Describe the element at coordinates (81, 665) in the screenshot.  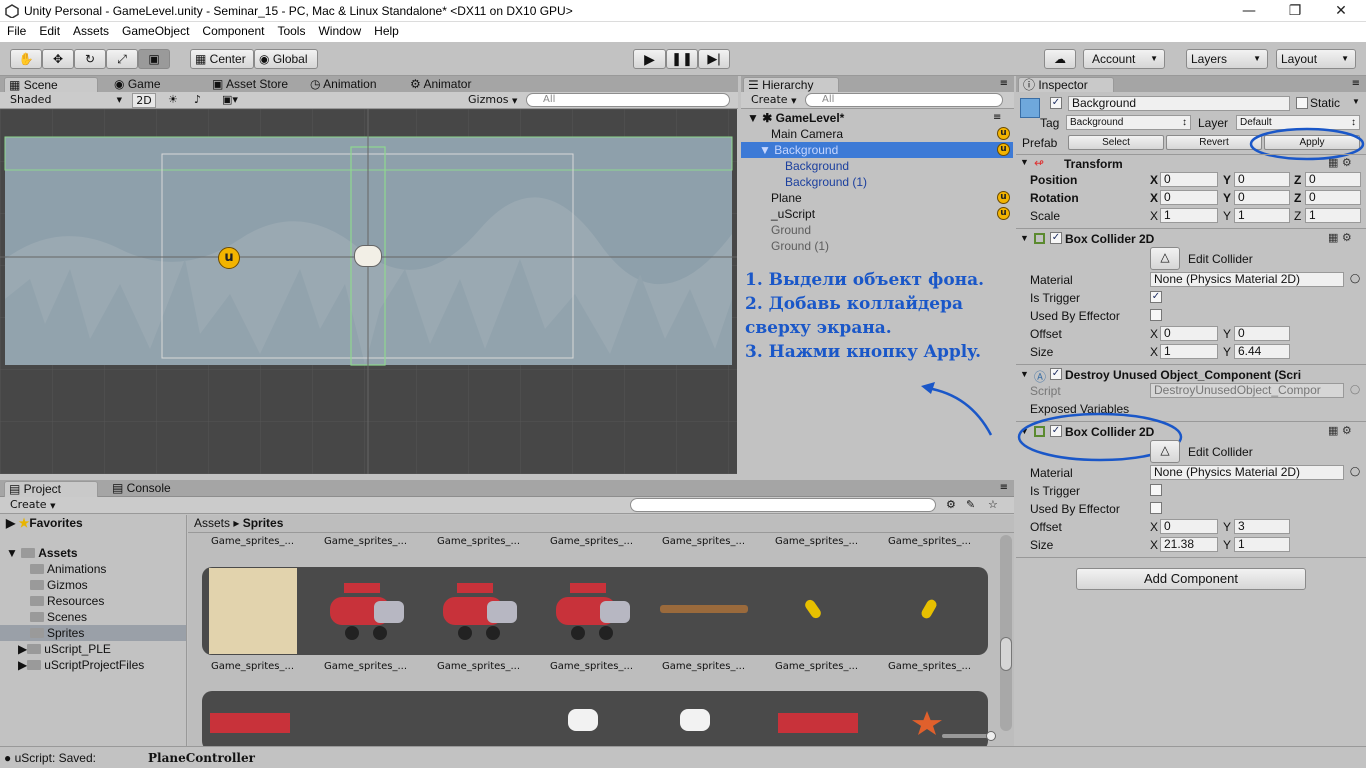
I see `folder-uscript-project-files: ▶ uScriptProjectFiles` at that location.